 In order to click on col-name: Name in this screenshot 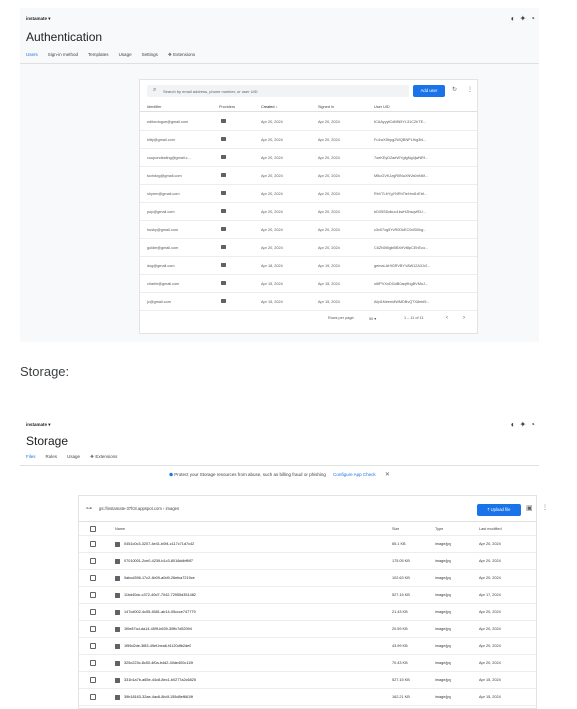, I will do `click(120, 529)`.